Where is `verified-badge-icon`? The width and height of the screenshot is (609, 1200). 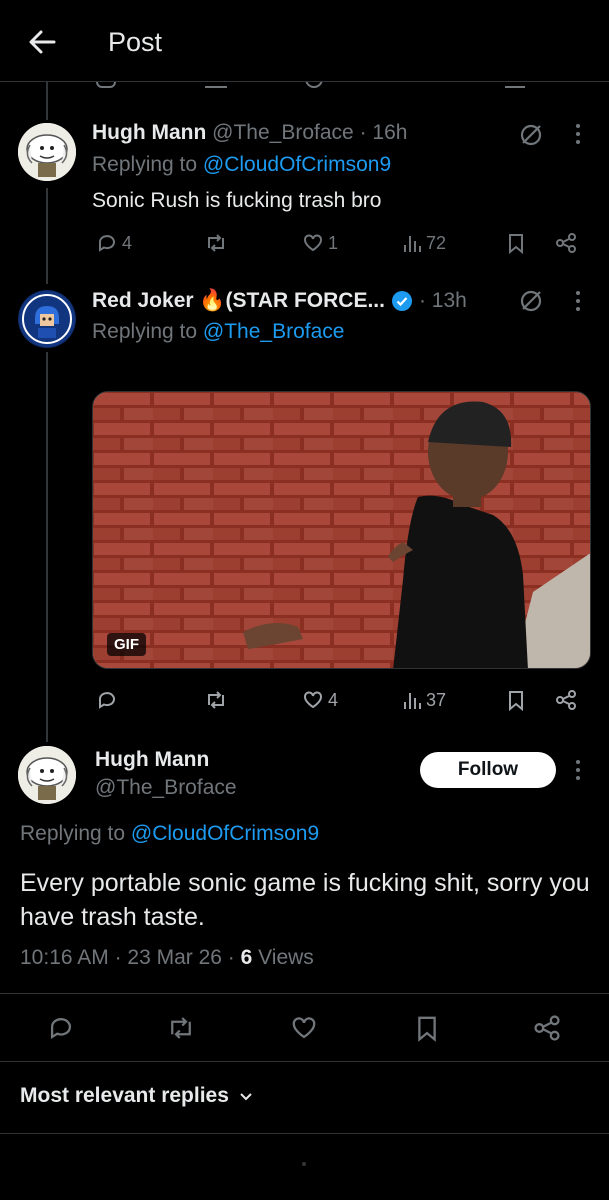 verified-badge-icon is located at coordinates (402, 301).